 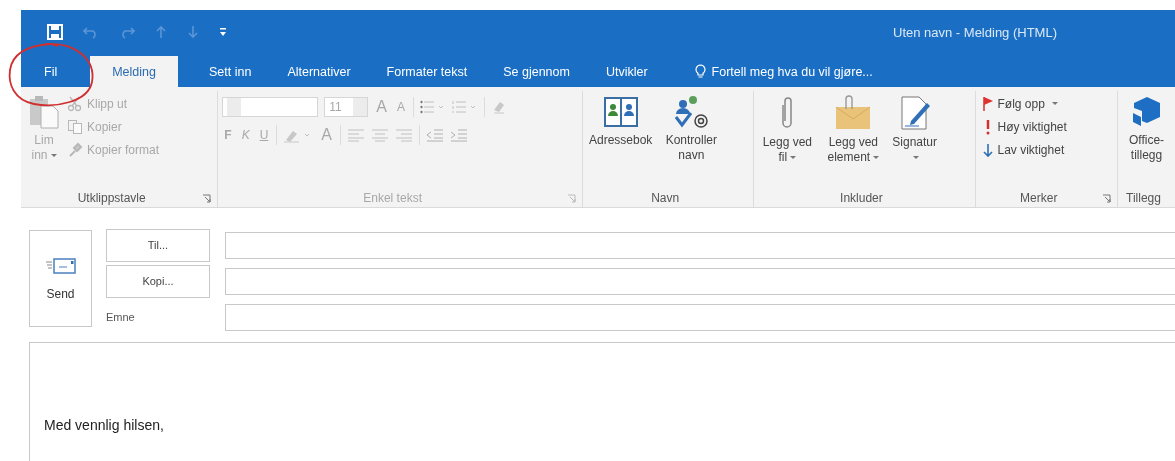 What do you see at coordinates (853, 113) in the screenshot?
I see `envelope-paperclip-icon` at bounding box center [853, 113].